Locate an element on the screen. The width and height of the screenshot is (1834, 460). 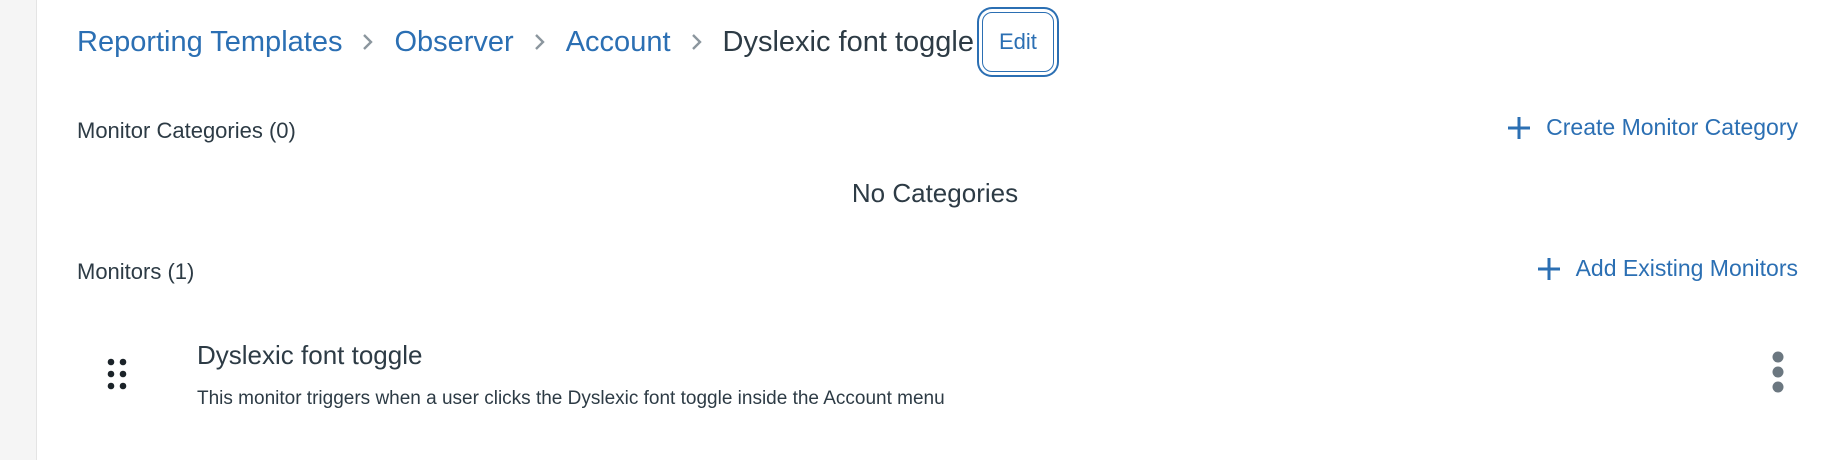
breadcrumb-link-reporting-templates: Reporting Templates is located at coordinates (209, 42).